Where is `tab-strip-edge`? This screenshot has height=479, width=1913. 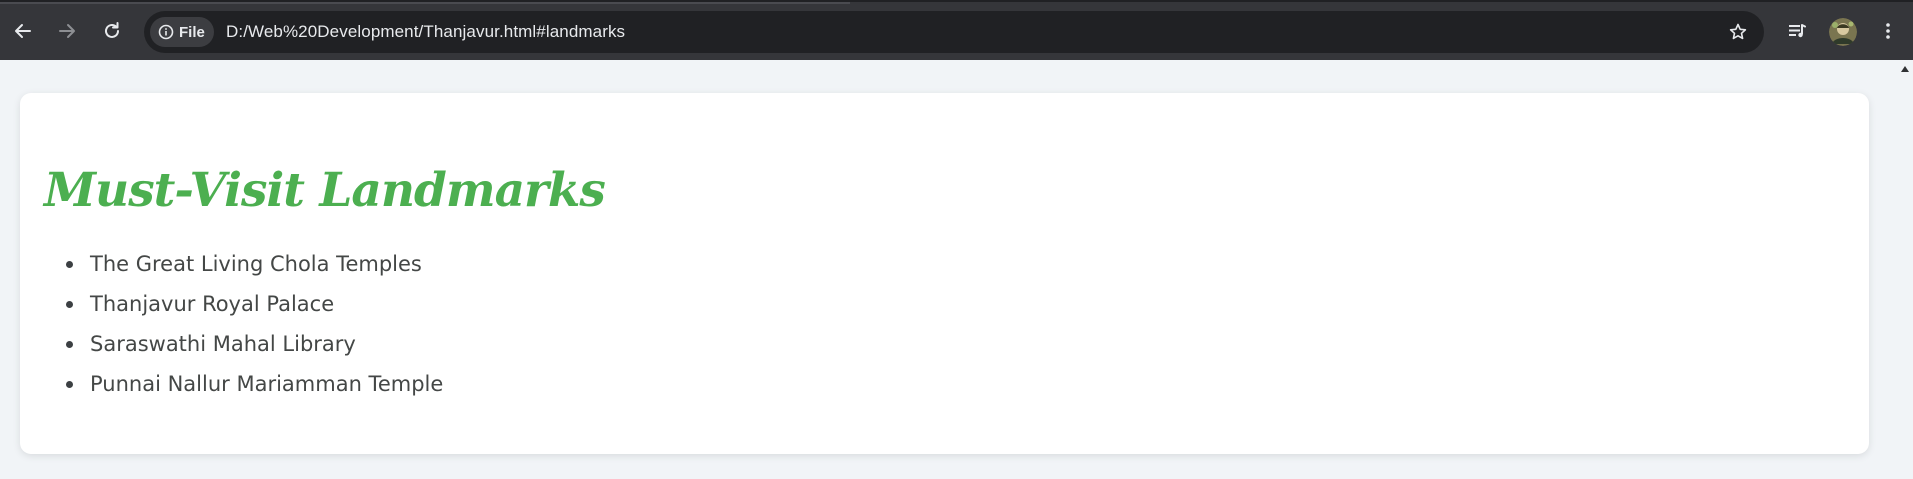
tab-strip-edge is located at coordinates (425, 3).